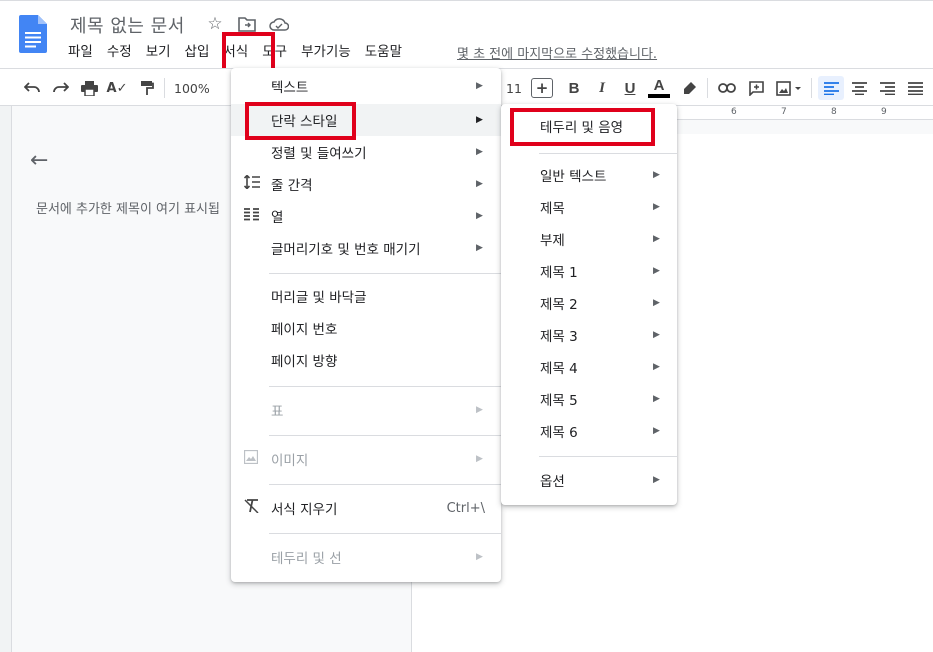  What do you see at coordinates (32, 88) in the screenshot?
I see `undo-icon` at bounding box center [32, 88].